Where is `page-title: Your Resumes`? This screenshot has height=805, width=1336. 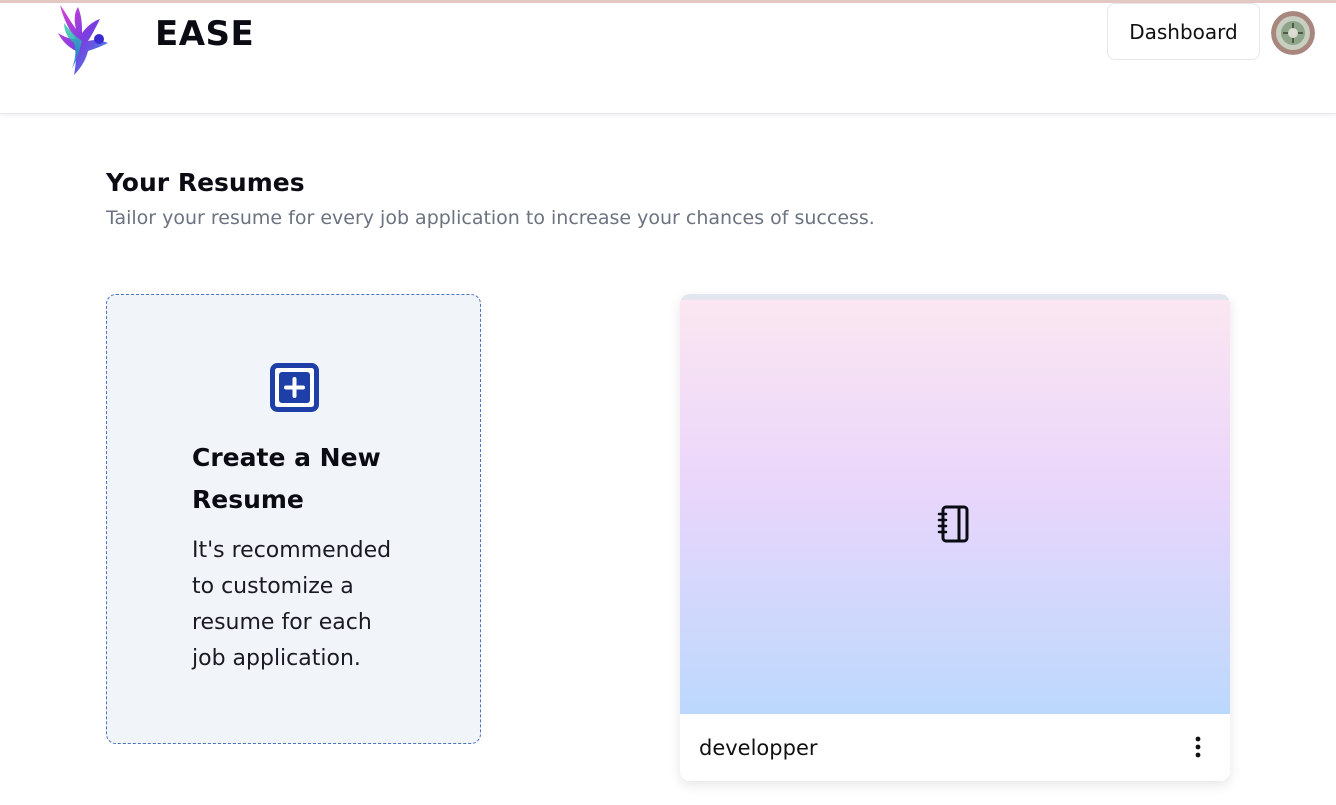 page-title: Your Resumes is located at coordinates (205, 182).